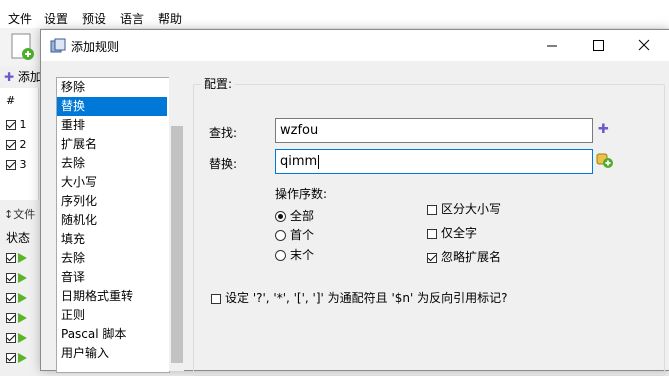 The height and width of the screenshot is (376, 669). What do you see at coordinates (112, 315) in the screenshot?
I see `rule-item: 正则` at bounding box center [112, 315].